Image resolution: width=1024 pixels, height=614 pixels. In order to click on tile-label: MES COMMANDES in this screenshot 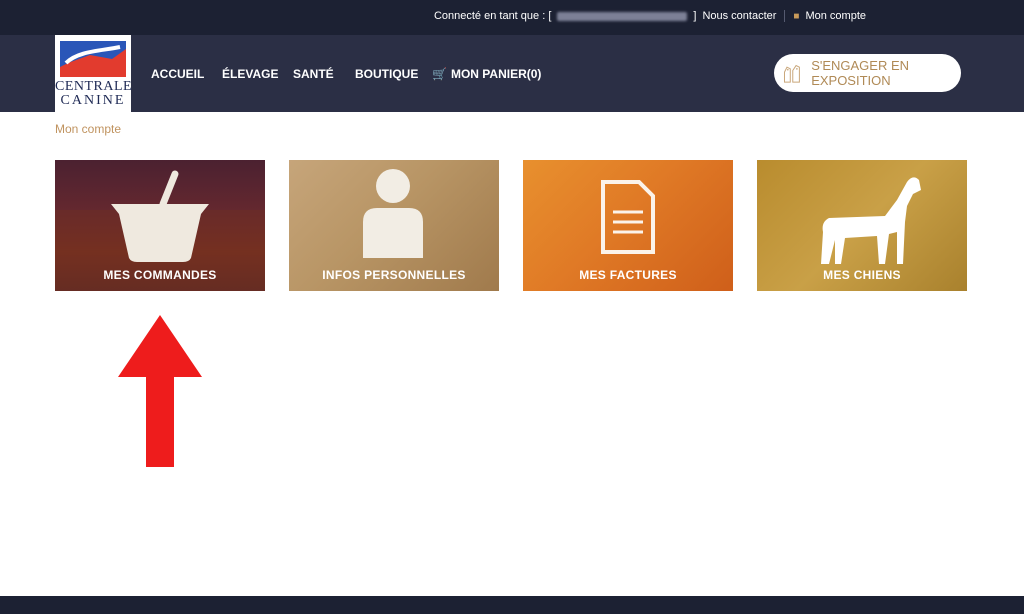, I will do `click(160, 275)`.